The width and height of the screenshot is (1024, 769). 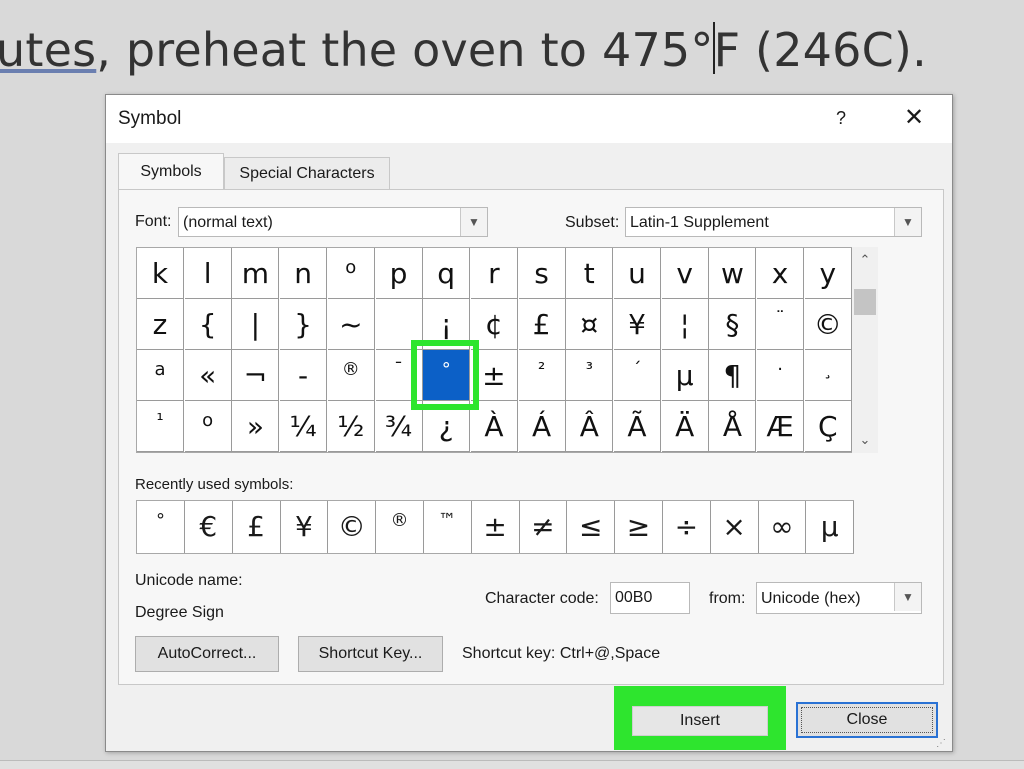 I want to click on recent-symbol-cell: ¥, so click(x=304, y=527).